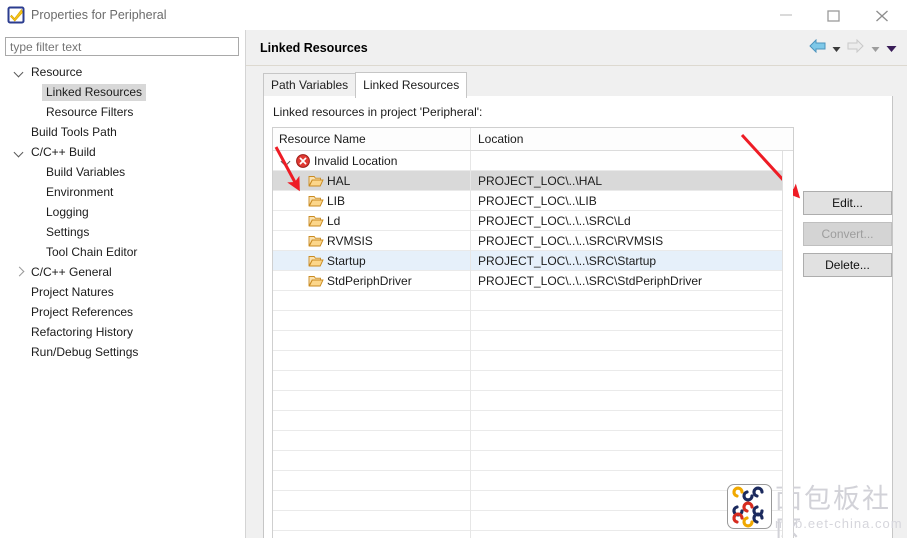 Image resolution: width=907 pixels, height=538 pixels. Describe the element at coordinates (67, 212) in the screenshot. I see `tree-item-label: Logging` at that location.